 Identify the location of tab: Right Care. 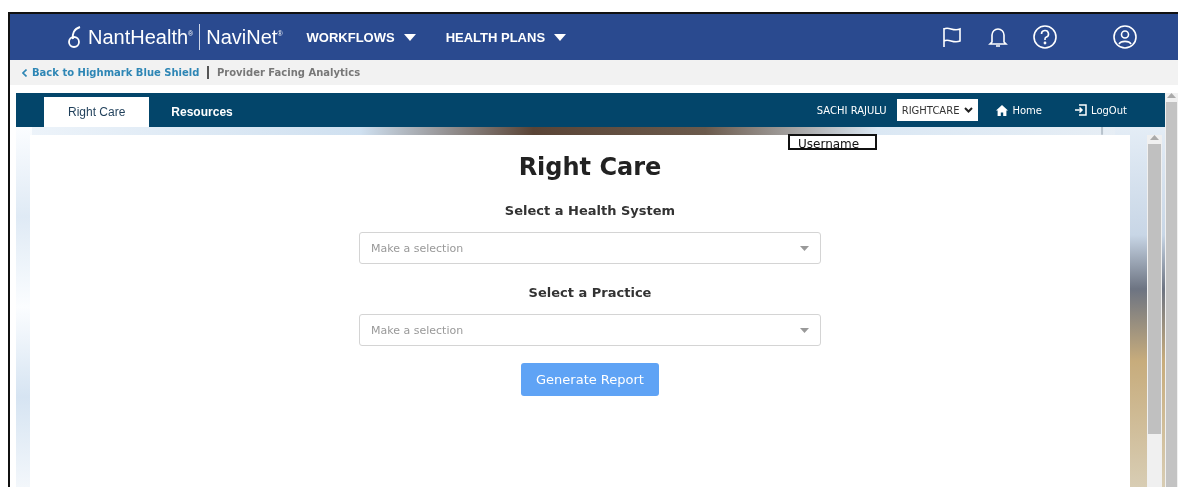
(97, 112).